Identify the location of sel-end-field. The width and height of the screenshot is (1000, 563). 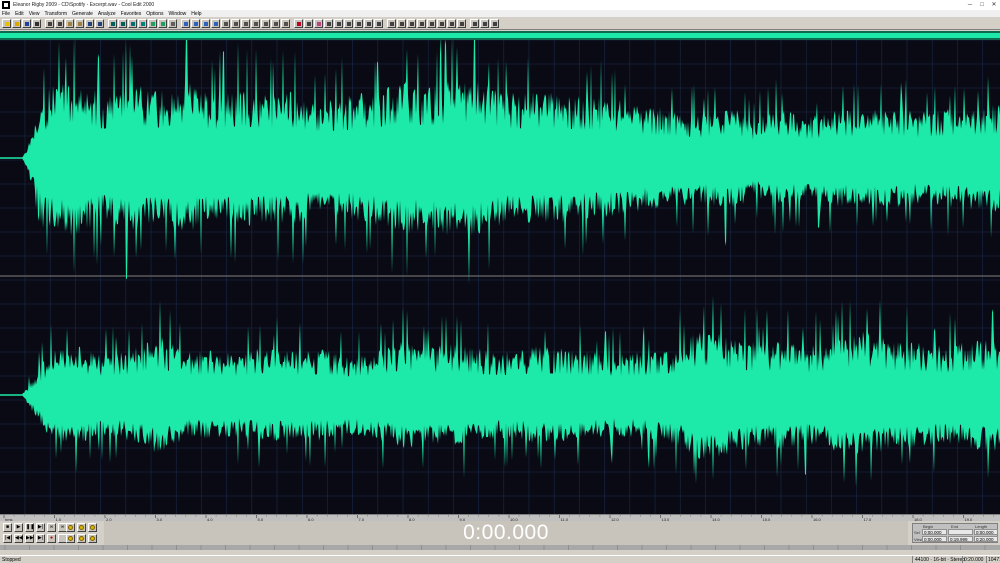
(960, 532).